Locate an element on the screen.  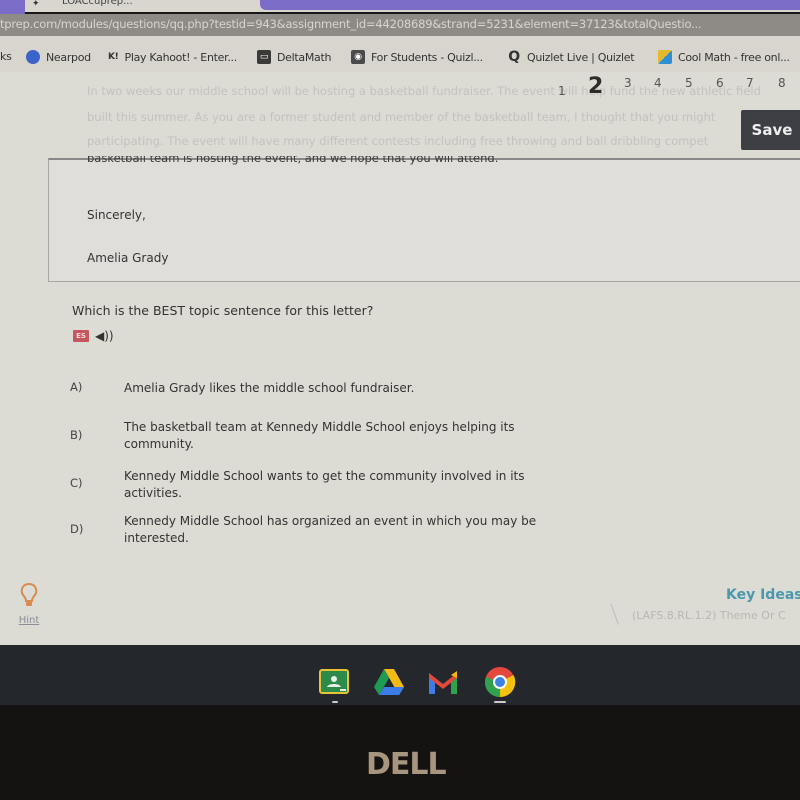
bookmark-quizlet: Q Quizlet Live | Quizlet is located at coordinates (570, 57).